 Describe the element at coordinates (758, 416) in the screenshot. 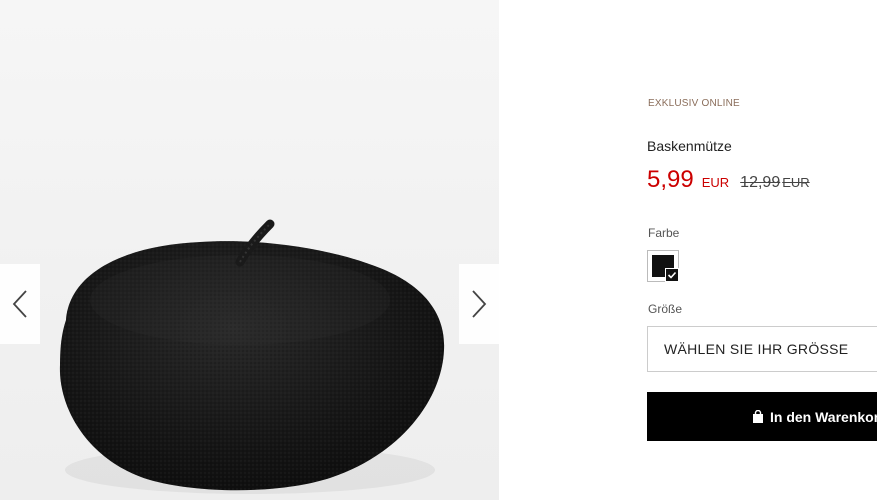

I see `shopping-bag-icon` at that location.